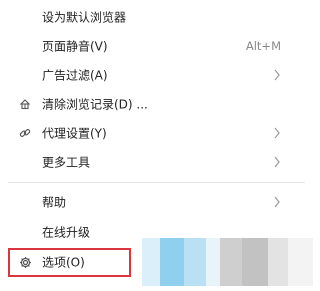  I want to click on menu-item-label: 设为默认浏览器, so click(84, 17).